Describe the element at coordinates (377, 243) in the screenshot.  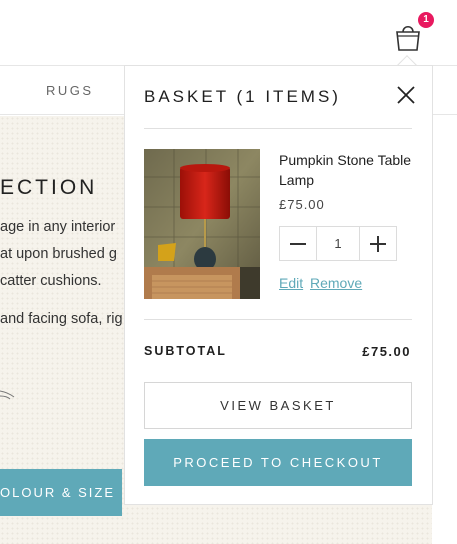
I see `increase-quantity-button` at that location.